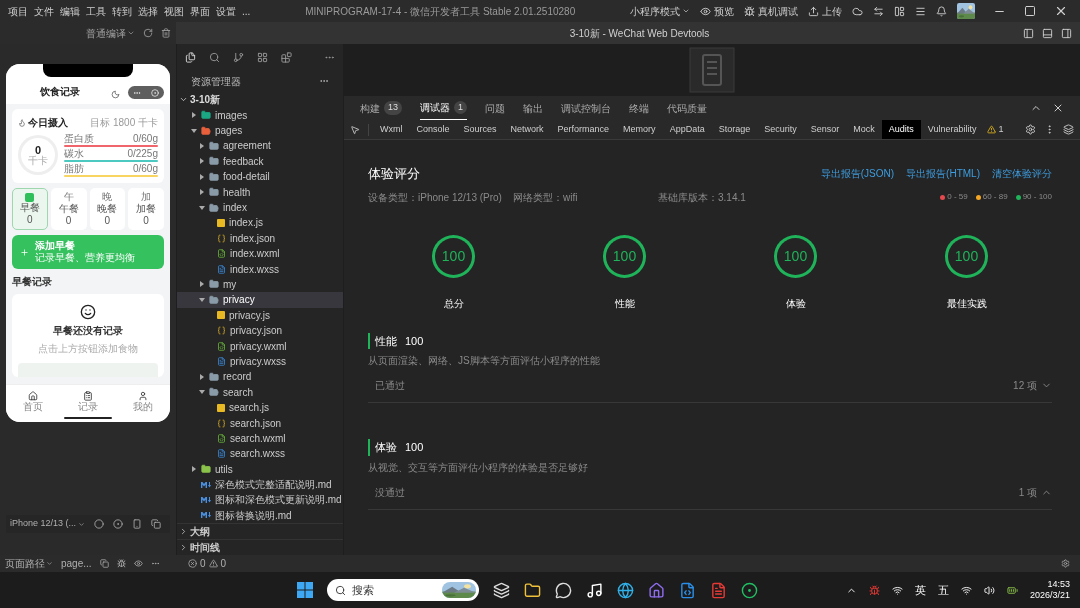 The width and height of the screenshot is (1080, 608). What do you see at coordinates (147, 33) in the screenshot?
I see `refresh-icon` at bounding box center [147, 33].